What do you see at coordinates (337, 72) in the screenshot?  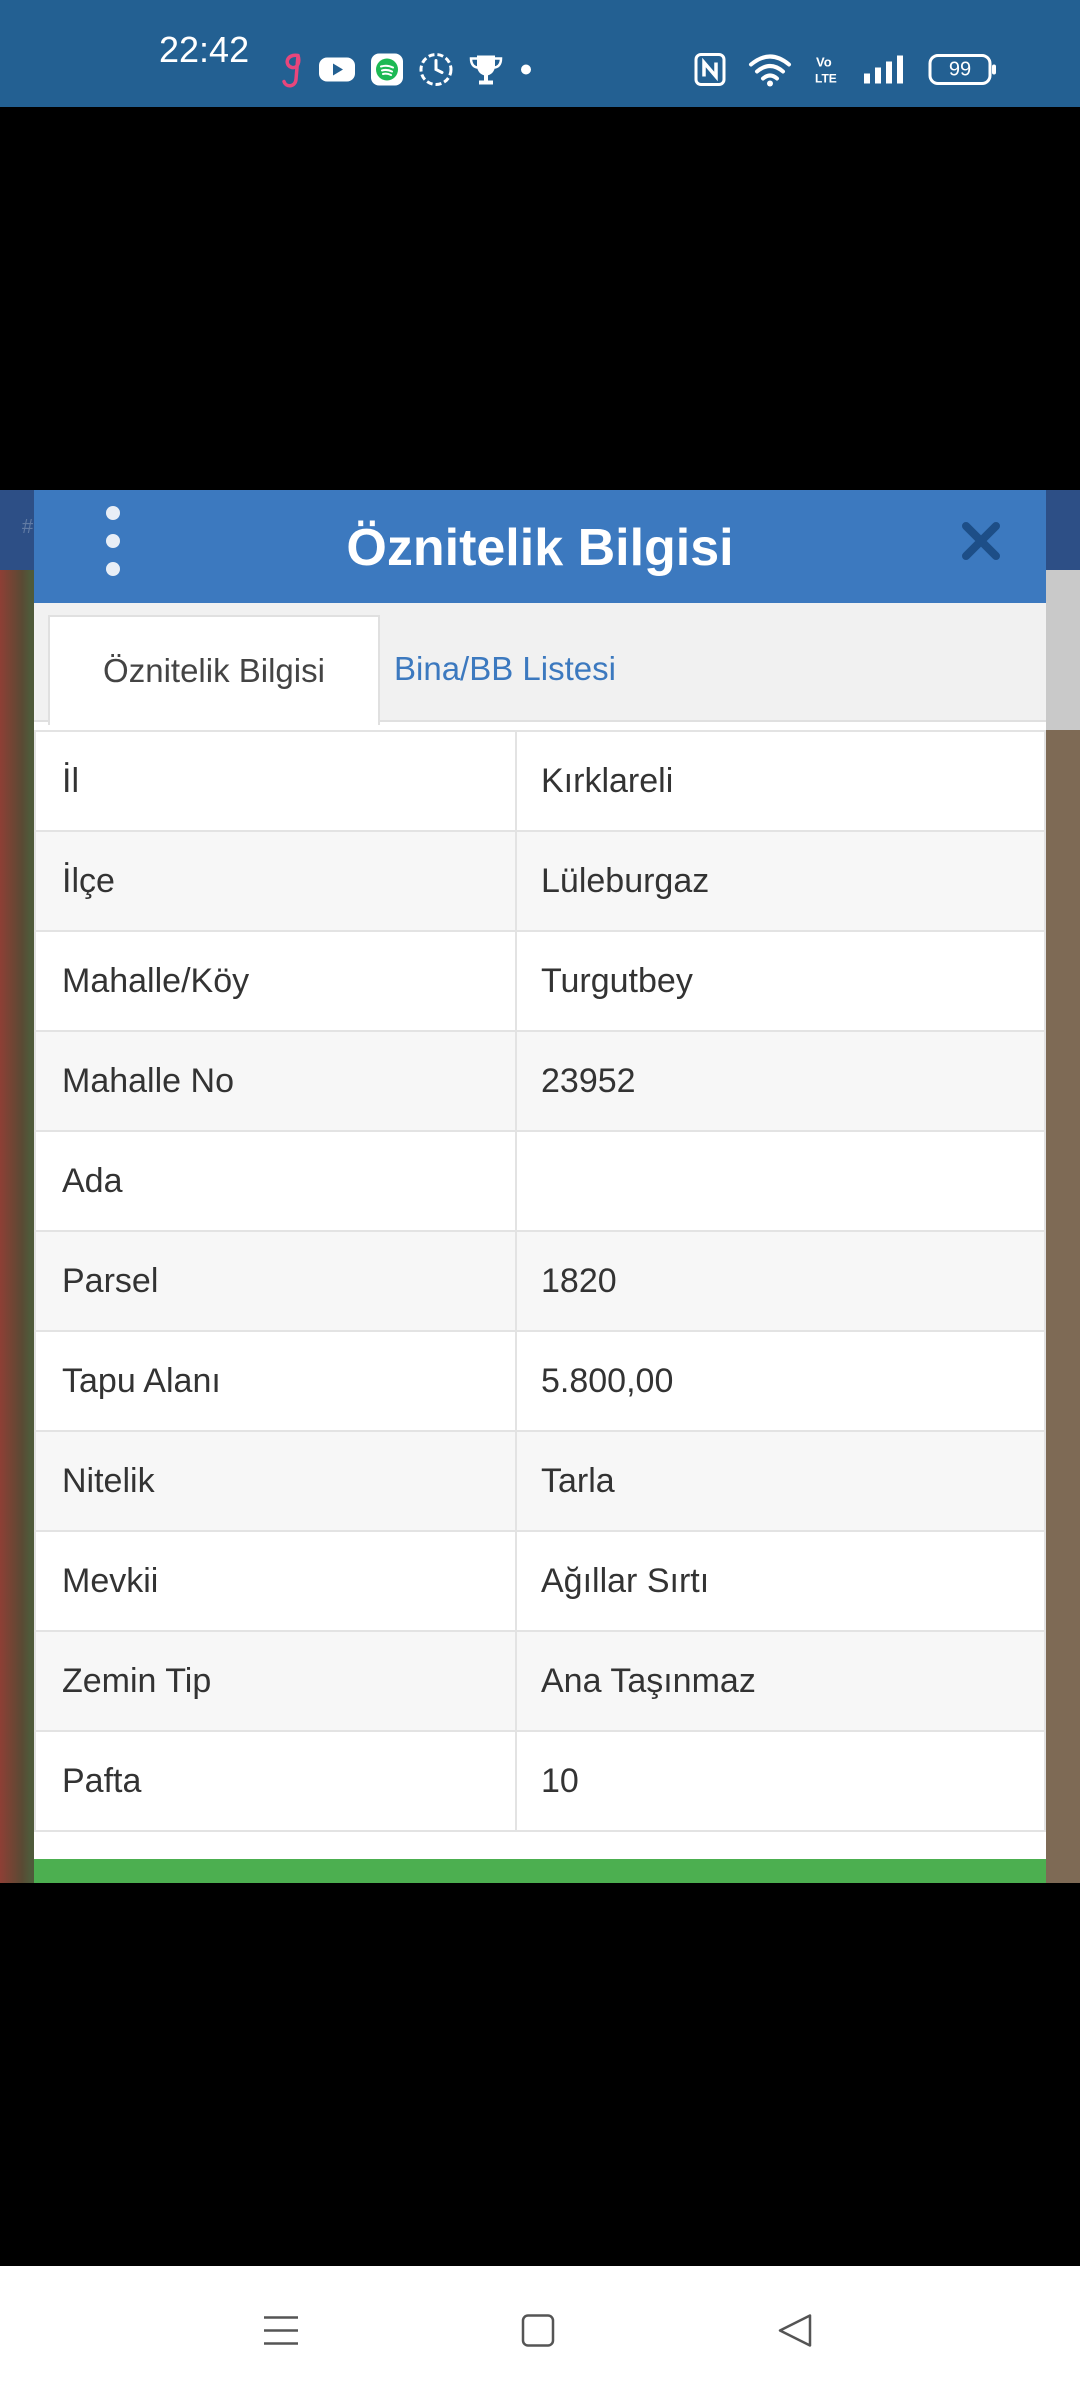 I see `youtube-icon` at bounding box center [337, 72].